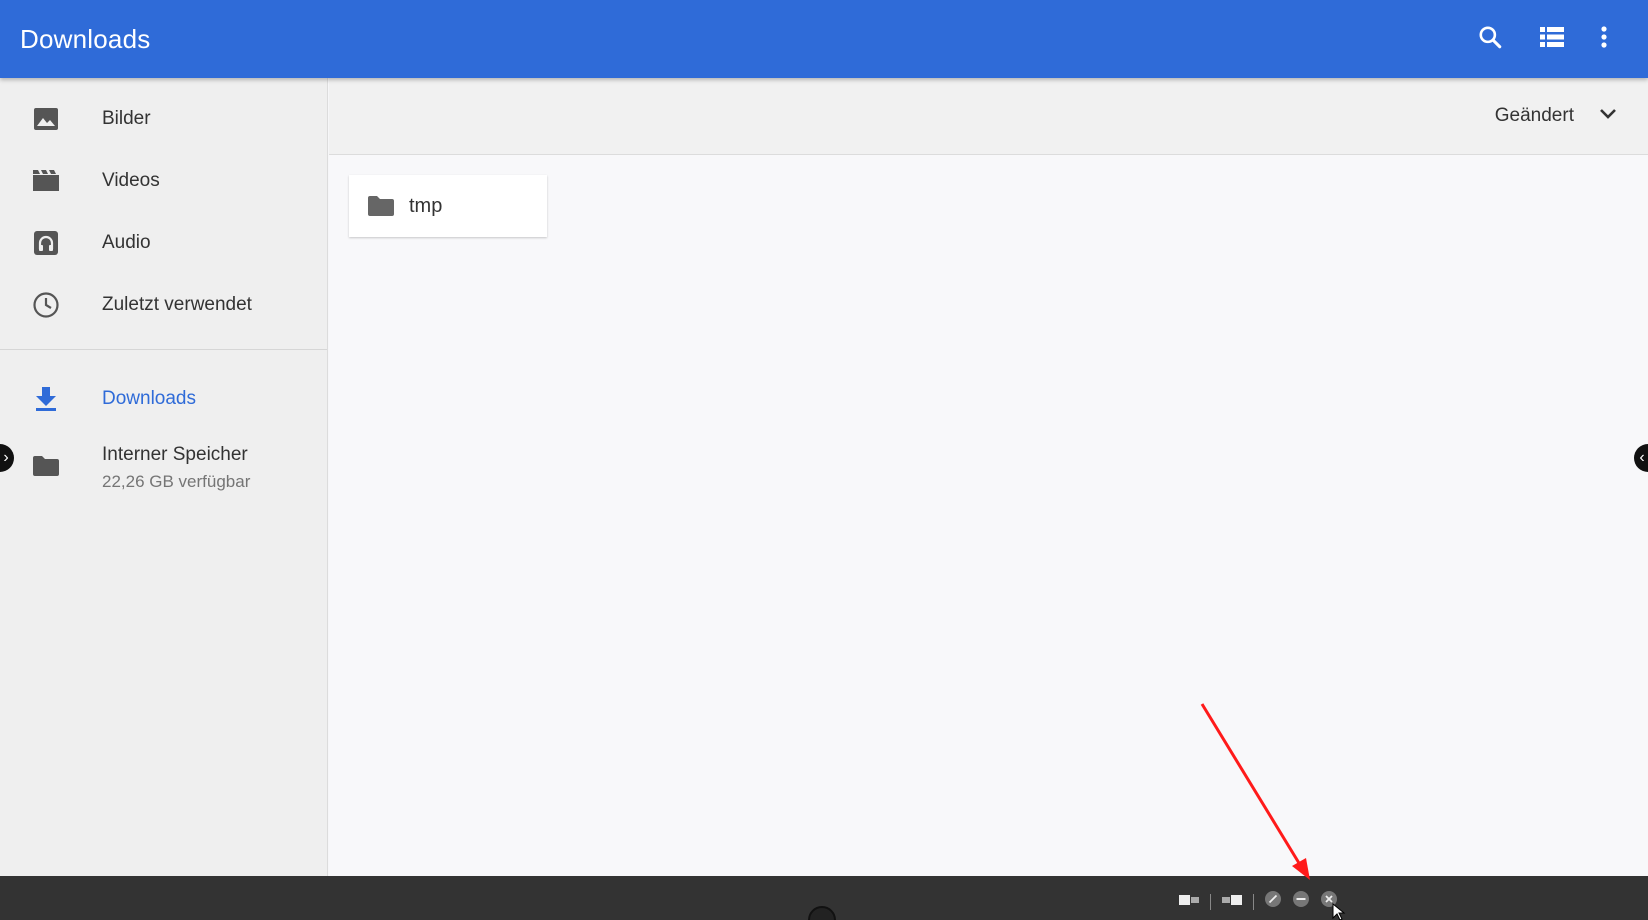  Describe the element at coordinates (85, 38) in the screenshot. I see `app-title: Downloads` at that location.